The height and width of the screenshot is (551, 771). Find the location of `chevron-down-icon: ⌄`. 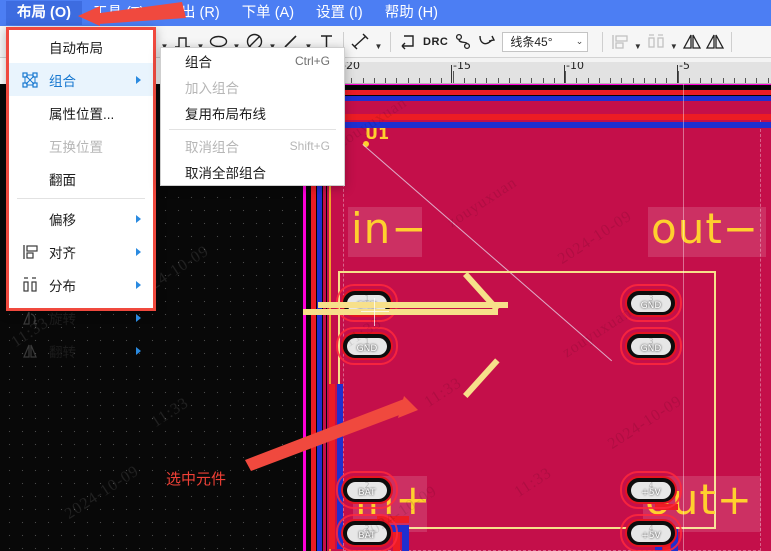

chevron-down-icon: ⌄ is located at coordinates (580, 41).